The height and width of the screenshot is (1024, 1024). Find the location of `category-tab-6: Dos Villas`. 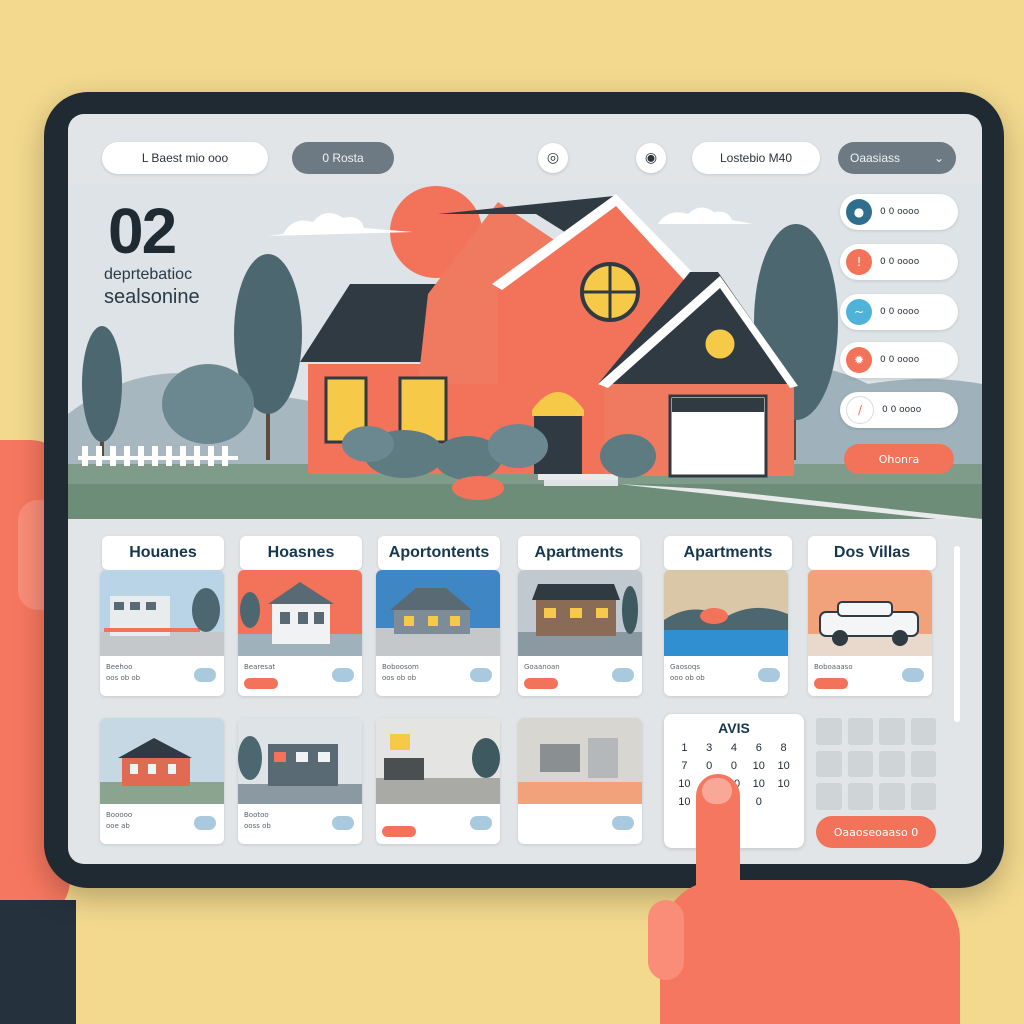

category-tab-6: Dos Villas is located at coordinates (872, 553).